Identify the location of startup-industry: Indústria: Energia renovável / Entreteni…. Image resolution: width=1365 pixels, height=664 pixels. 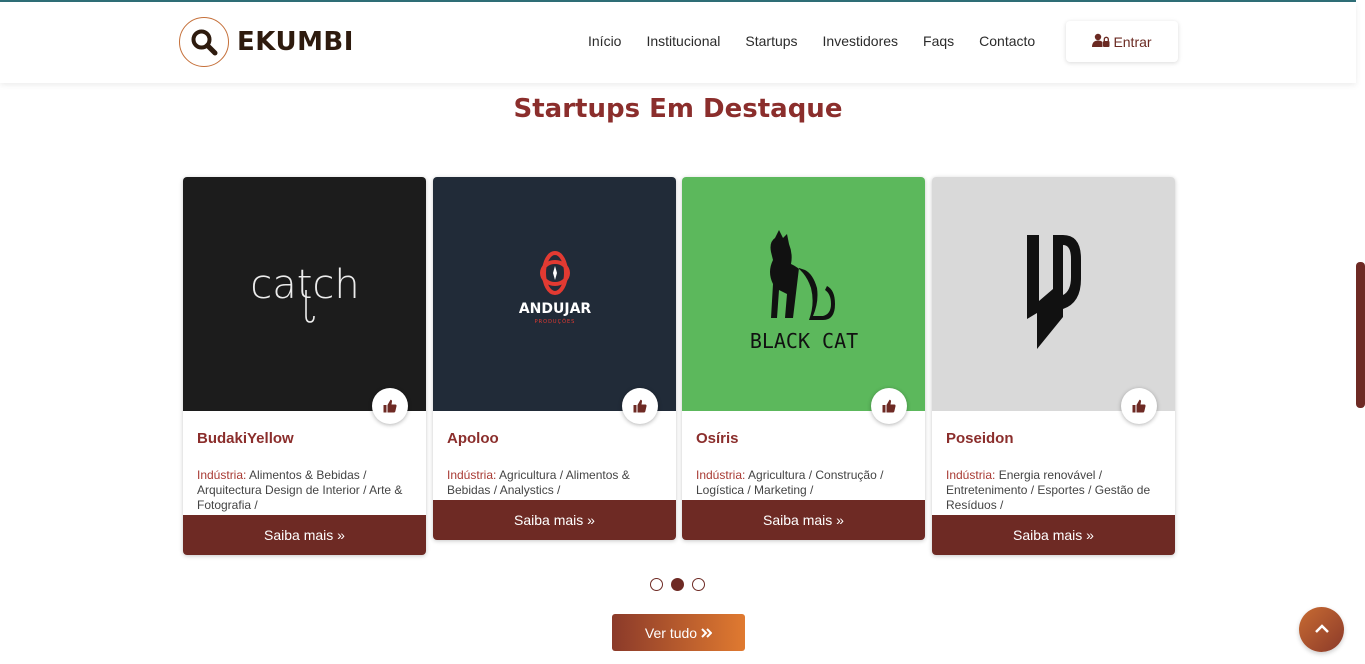
(1053, 486).